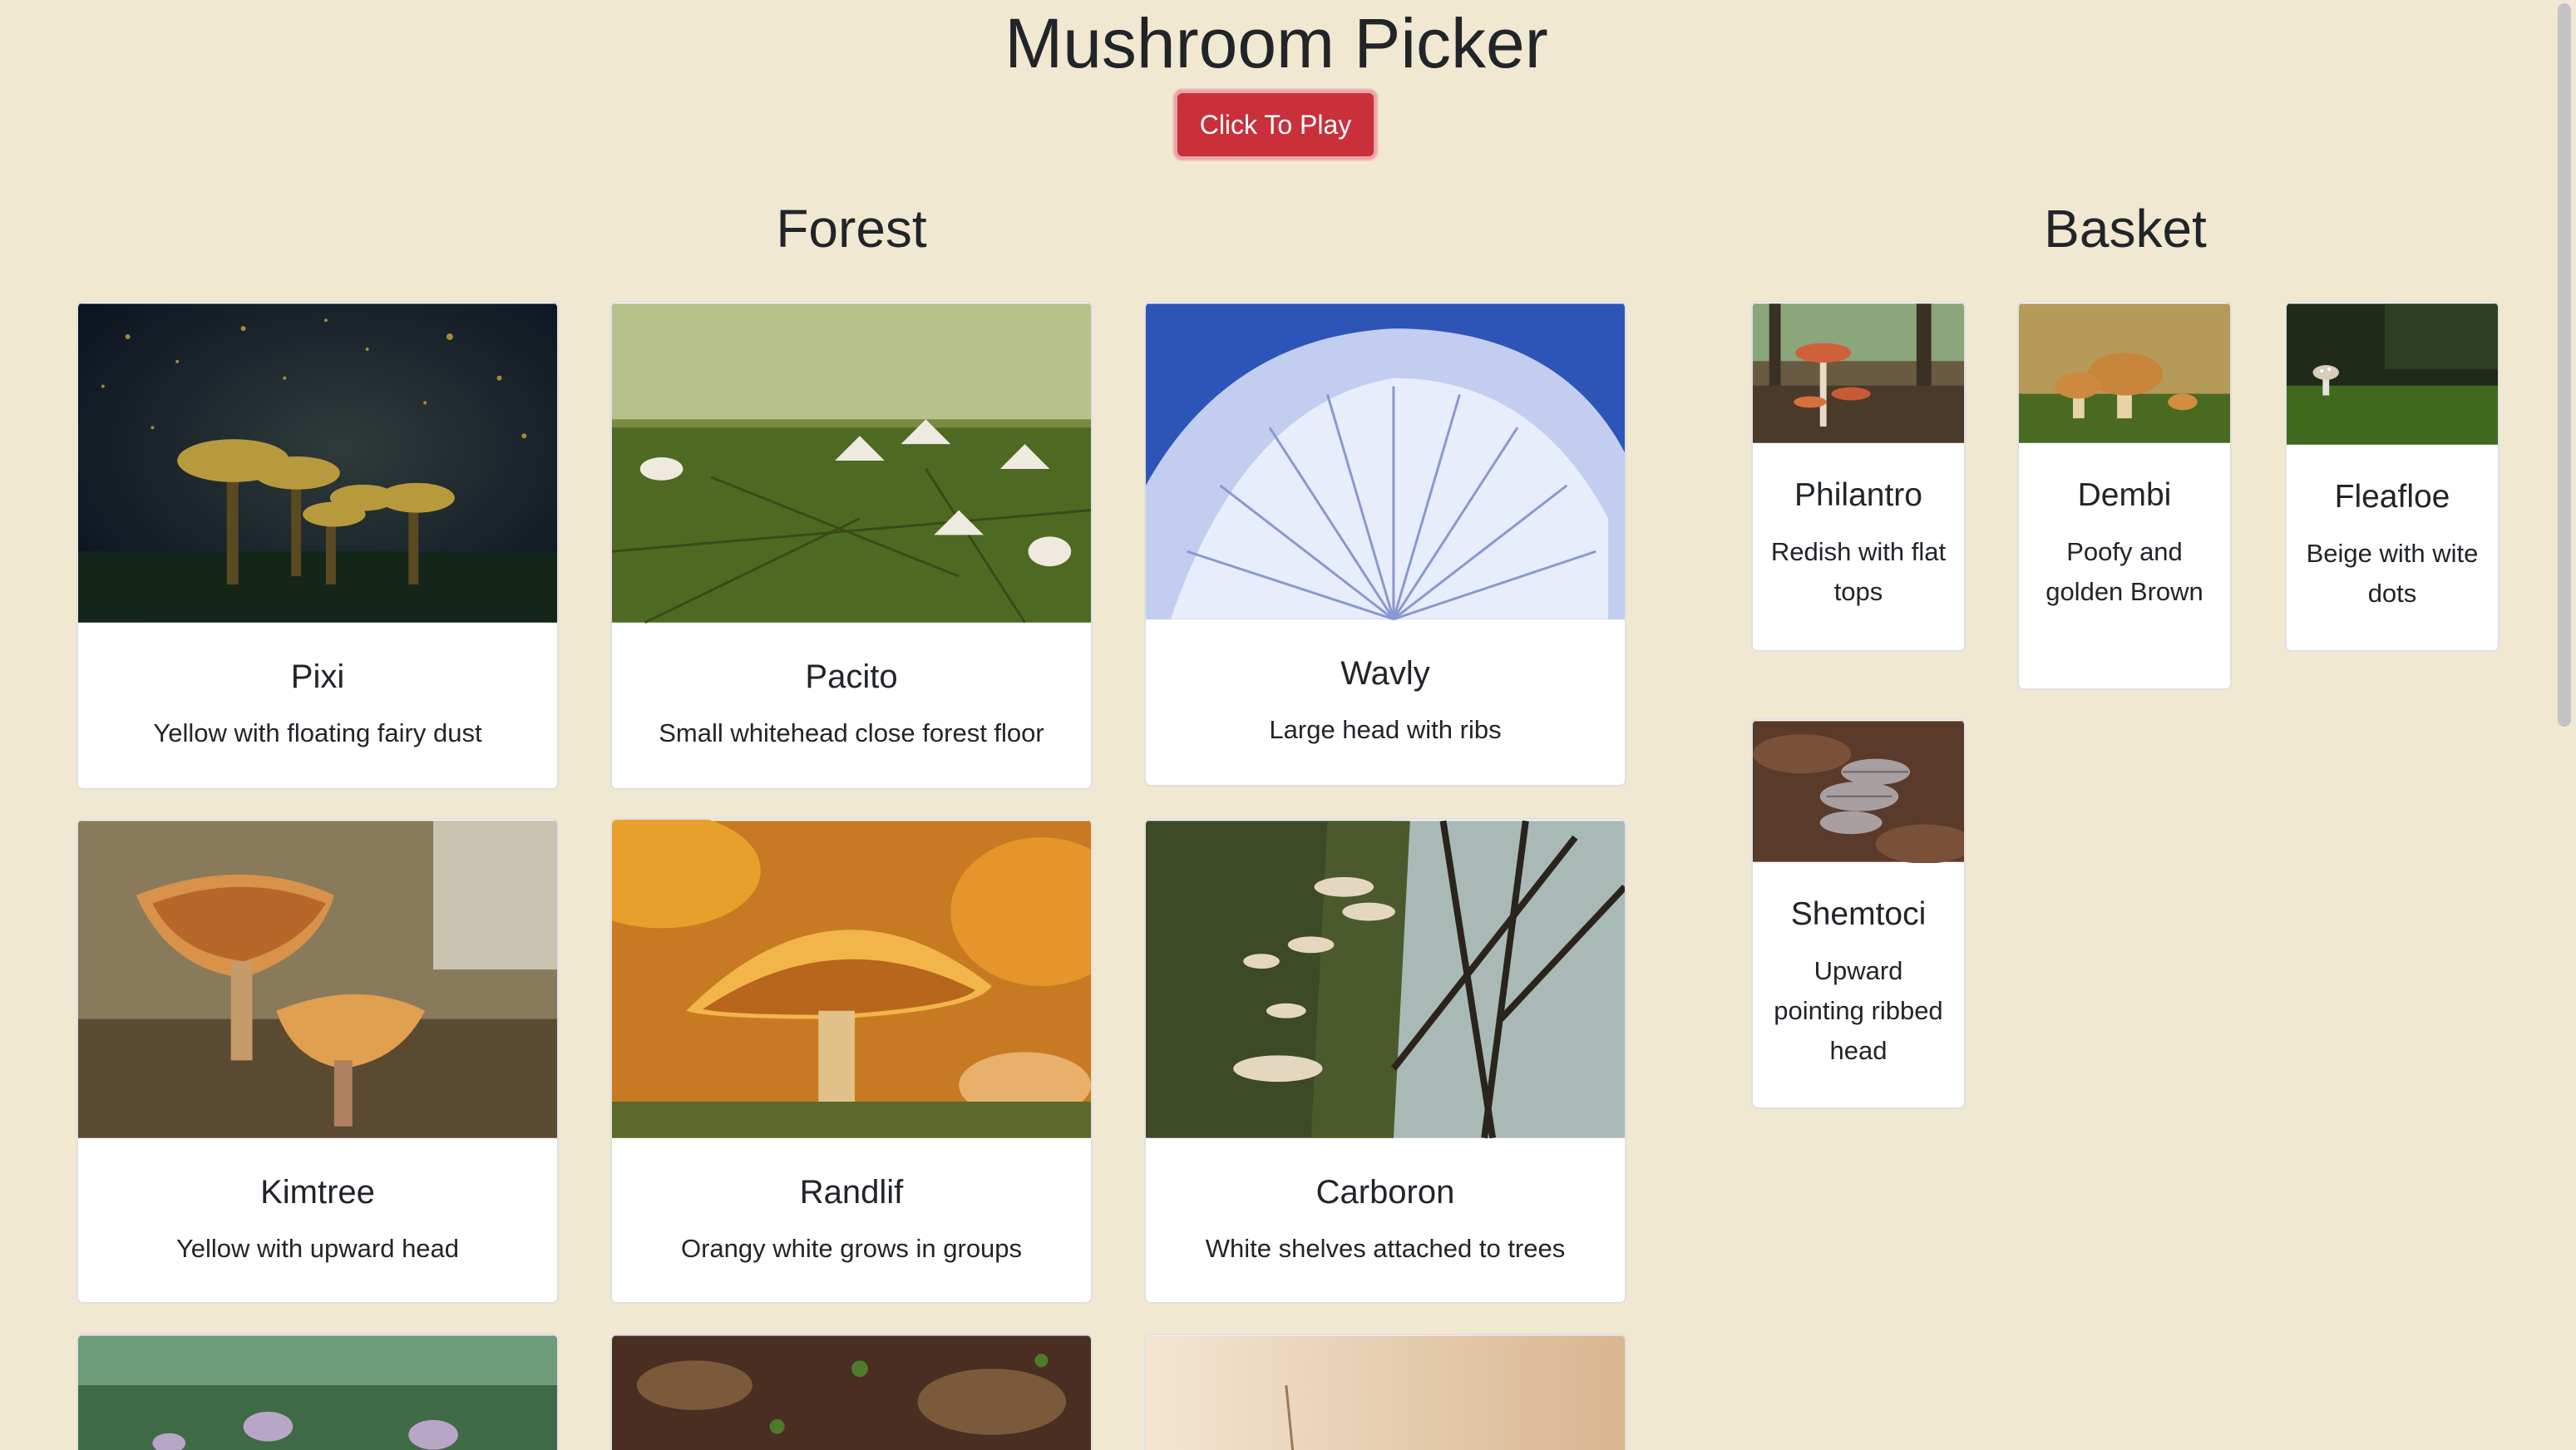  Describe the element at coordinates (2392, 497) in the screenshot. I see `card-name: Fleafloe` at that location.